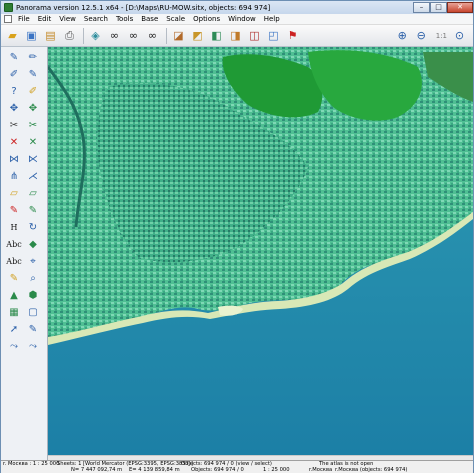 Image resolution: width=474 pixels, height=473 pixels. Describe the element at coordinates (33, 108) in the screenshot. I see `object-edit-icon: ✥` at that location.